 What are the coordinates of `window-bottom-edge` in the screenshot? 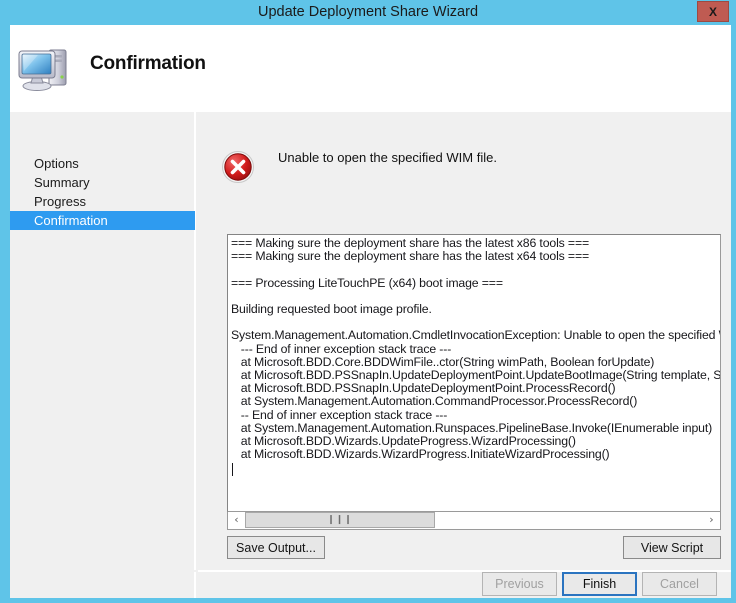 It's located at (368, 600).